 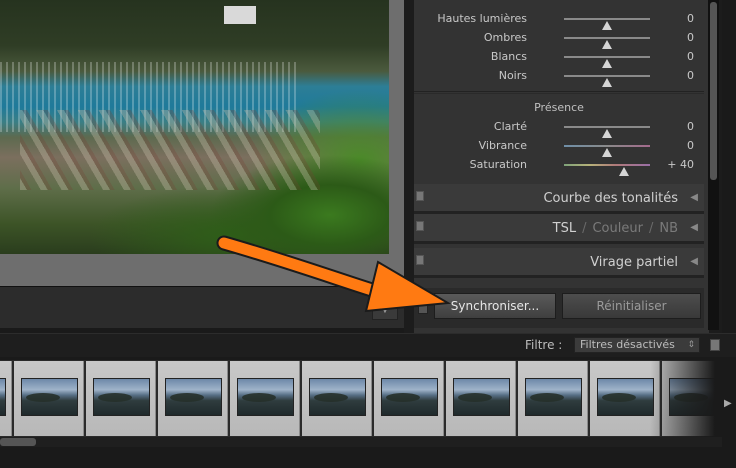 What do you see at coordinates (559, 77) in the screenshot?
I see `slider-blacks: Noirs 0` at bounding box center [559, 77].